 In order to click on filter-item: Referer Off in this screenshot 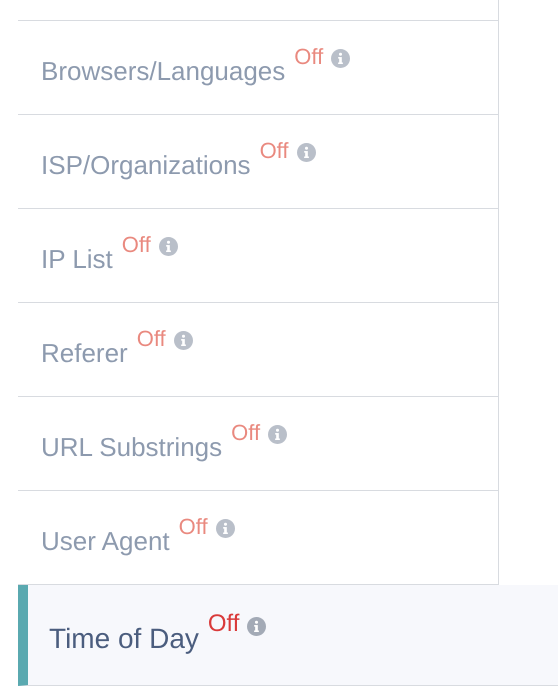, I will do `click(258, 350)`.